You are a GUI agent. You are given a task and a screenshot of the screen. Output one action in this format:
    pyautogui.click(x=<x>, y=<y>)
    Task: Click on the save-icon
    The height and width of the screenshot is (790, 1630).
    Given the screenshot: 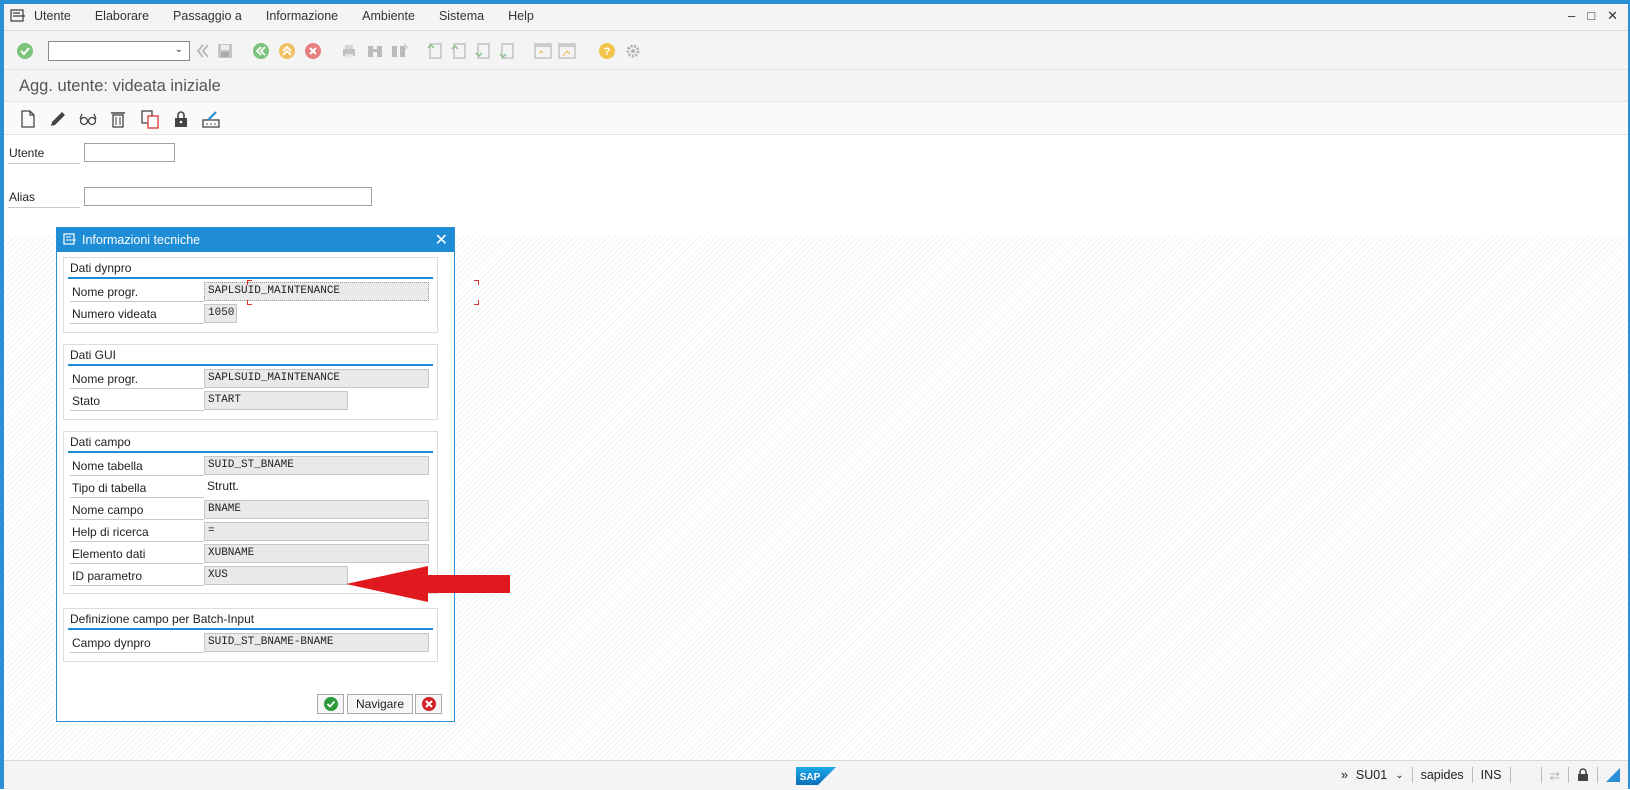 What is the action you would take?
    pyautogui.click(x=225, y=51)
    